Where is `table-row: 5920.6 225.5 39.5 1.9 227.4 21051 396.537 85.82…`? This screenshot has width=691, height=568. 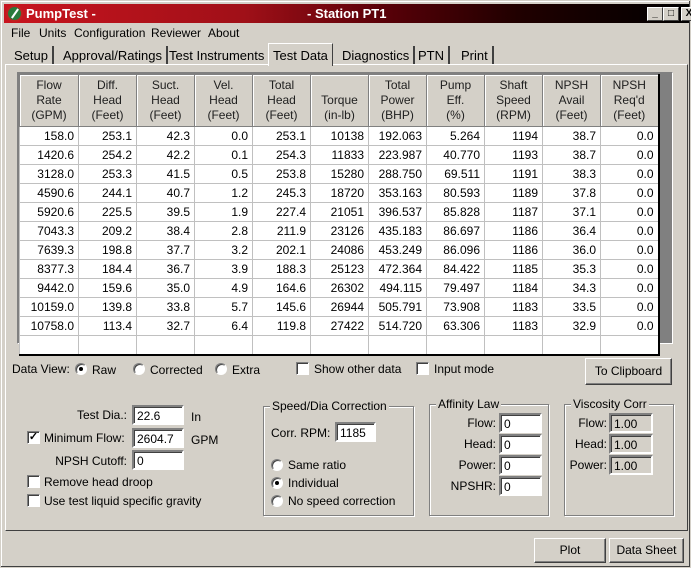
table-row: 5920.6 225.5 39.5 1.9 227.4 21051 396.537 85.82… is located at coordinates (339, 212).